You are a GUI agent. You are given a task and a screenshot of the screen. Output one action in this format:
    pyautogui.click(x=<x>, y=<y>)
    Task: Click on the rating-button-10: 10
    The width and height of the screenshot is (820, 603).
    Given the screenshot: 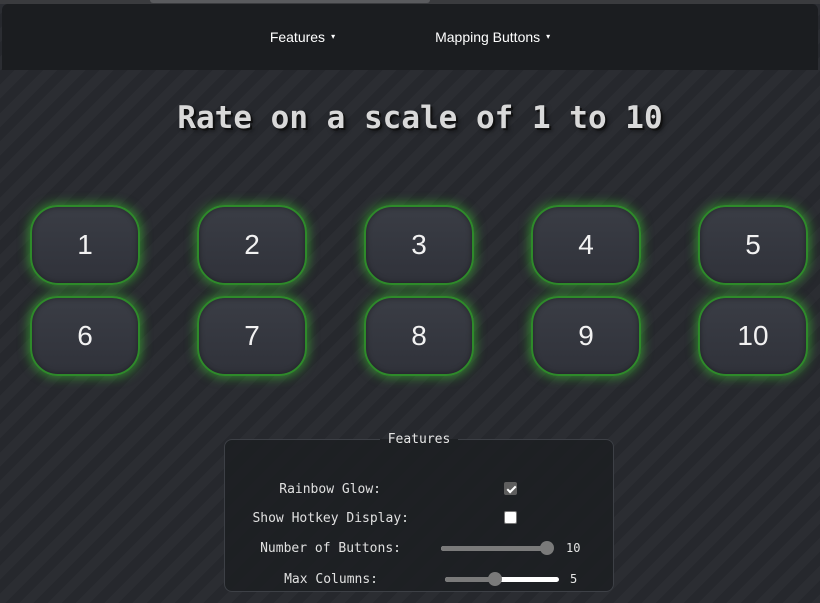 What is the action you would take?
    pyautogui.click(x=753, y=336)
    